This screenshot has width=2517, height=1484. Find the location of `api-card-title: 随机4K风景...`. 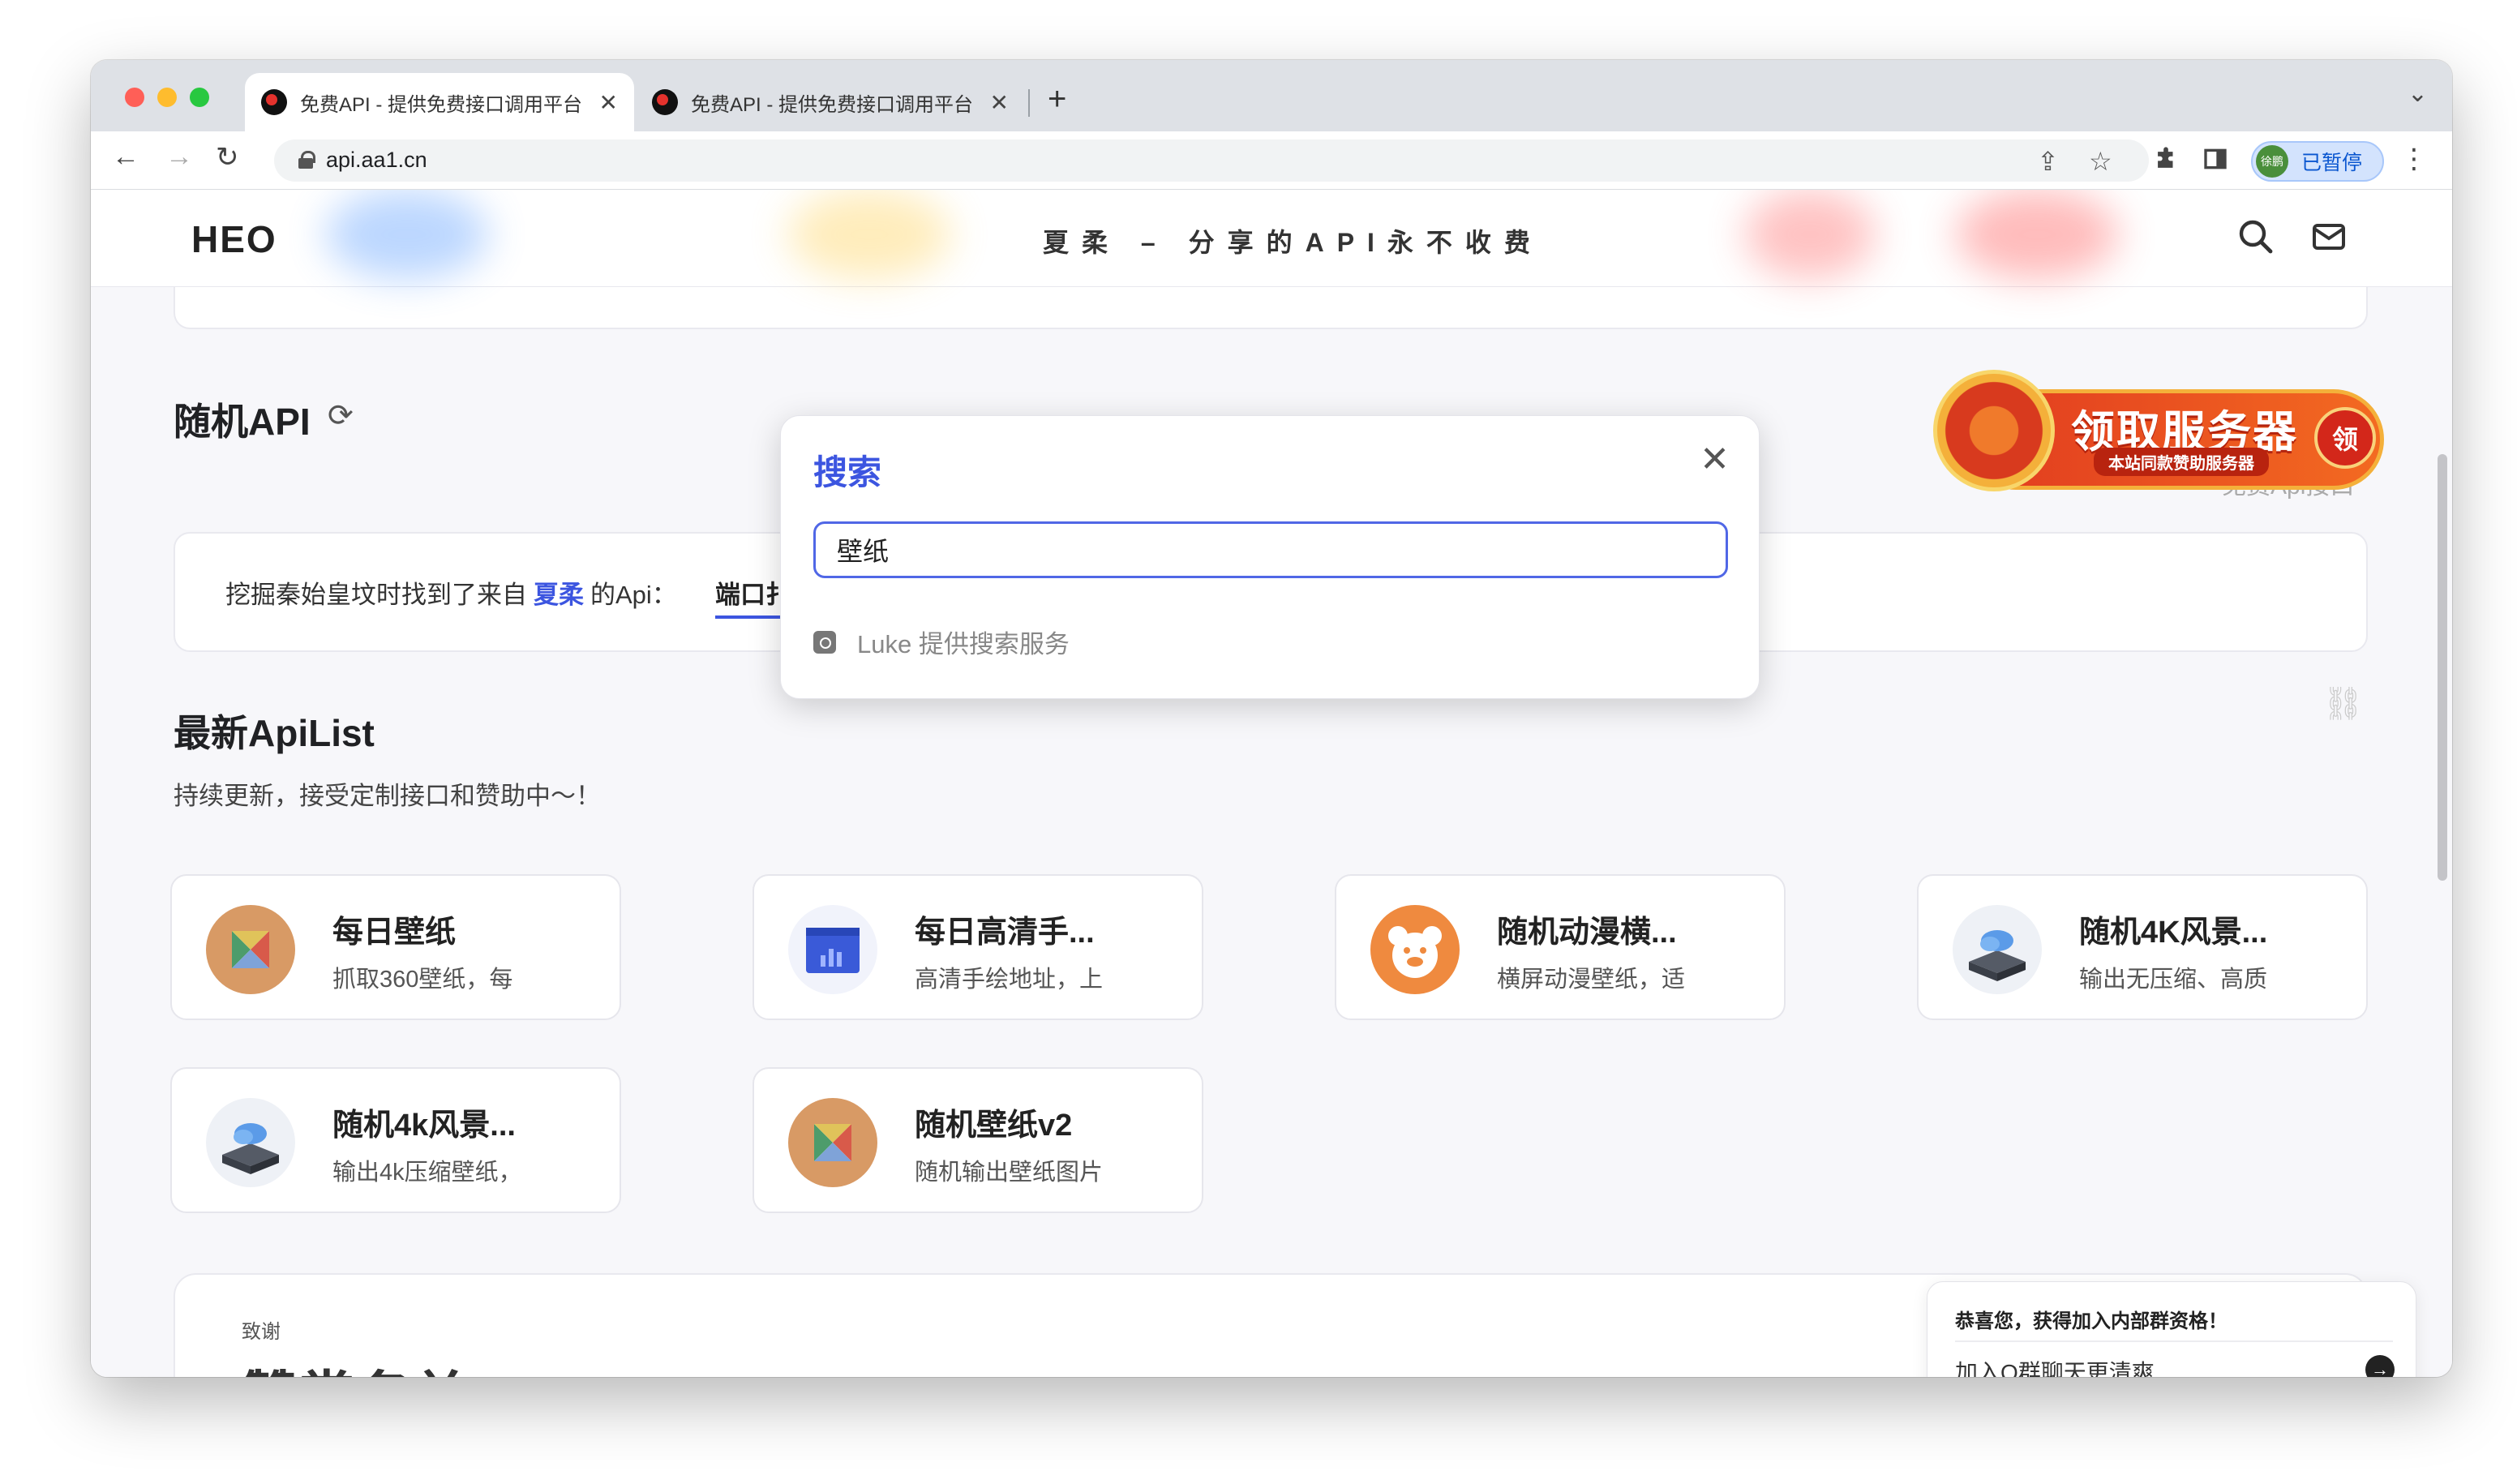

api-card-title: 随机4K风景... is located at coordinates (2173, 933).